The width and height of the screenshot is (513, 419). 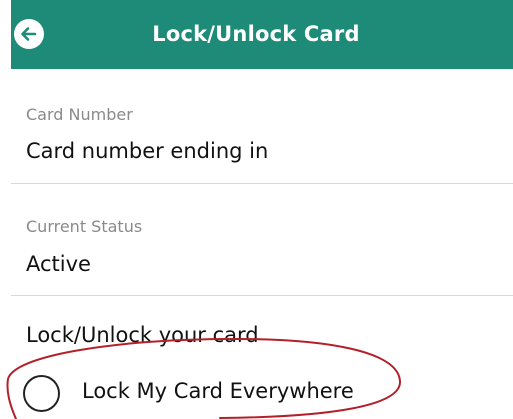 I want to click on lock-everywhere-radio, so click(x=41, y=393).